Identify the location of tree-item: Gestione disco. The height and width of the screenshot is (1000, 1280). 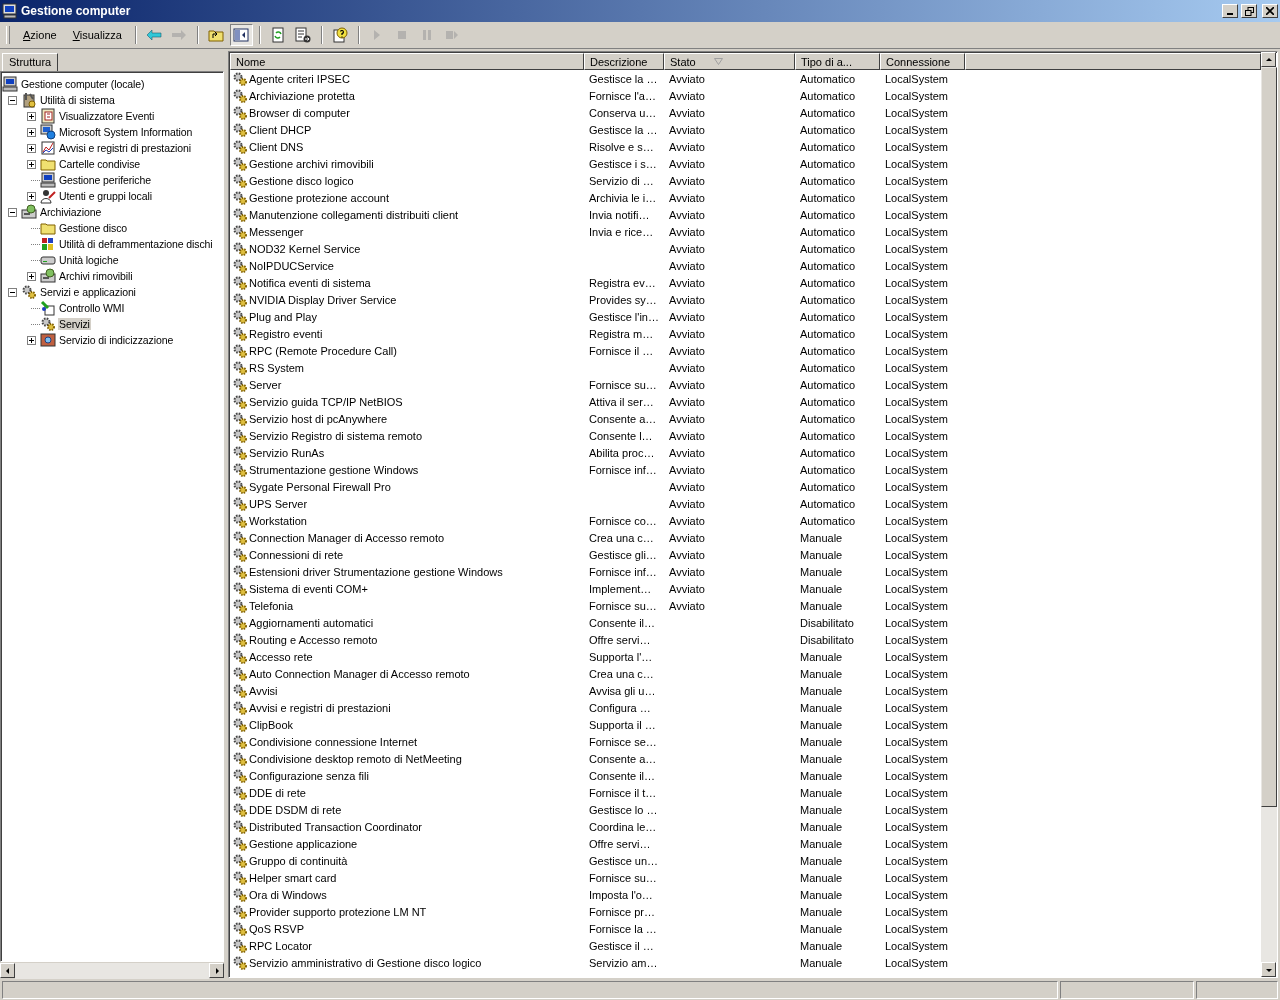
(93, 228).